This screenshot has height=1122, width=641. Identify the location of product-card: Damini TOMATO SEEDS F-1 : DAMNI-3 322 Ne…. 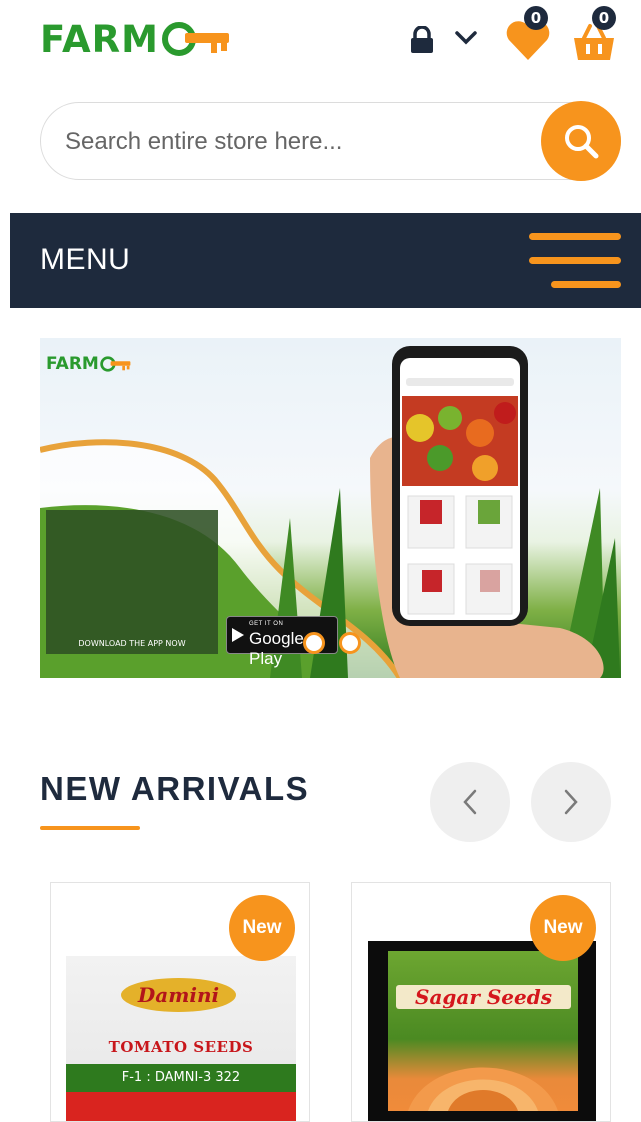
(180, 1002).